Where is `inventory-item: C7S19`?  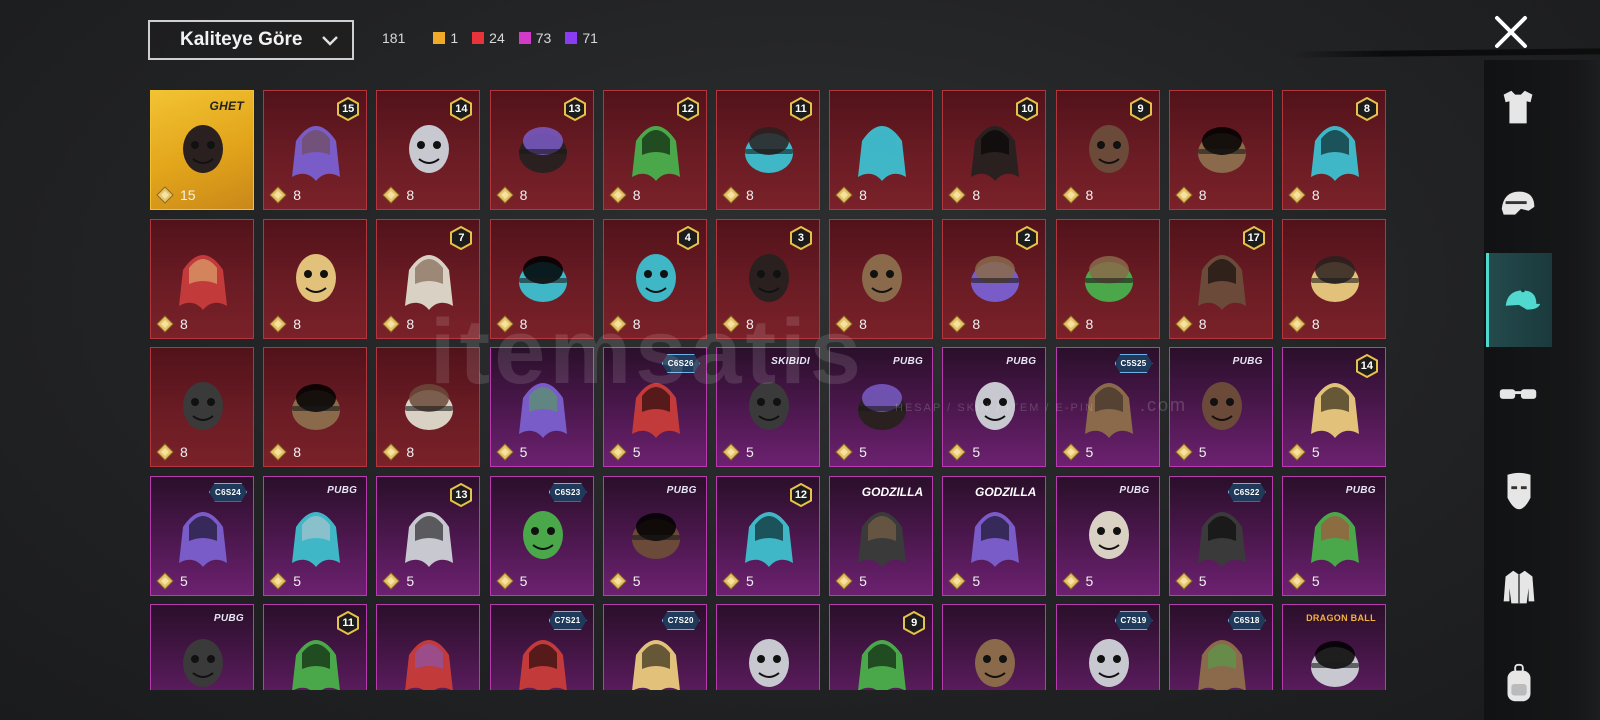 inventory-item: C7S19 is located at coordinates (1107, 647).